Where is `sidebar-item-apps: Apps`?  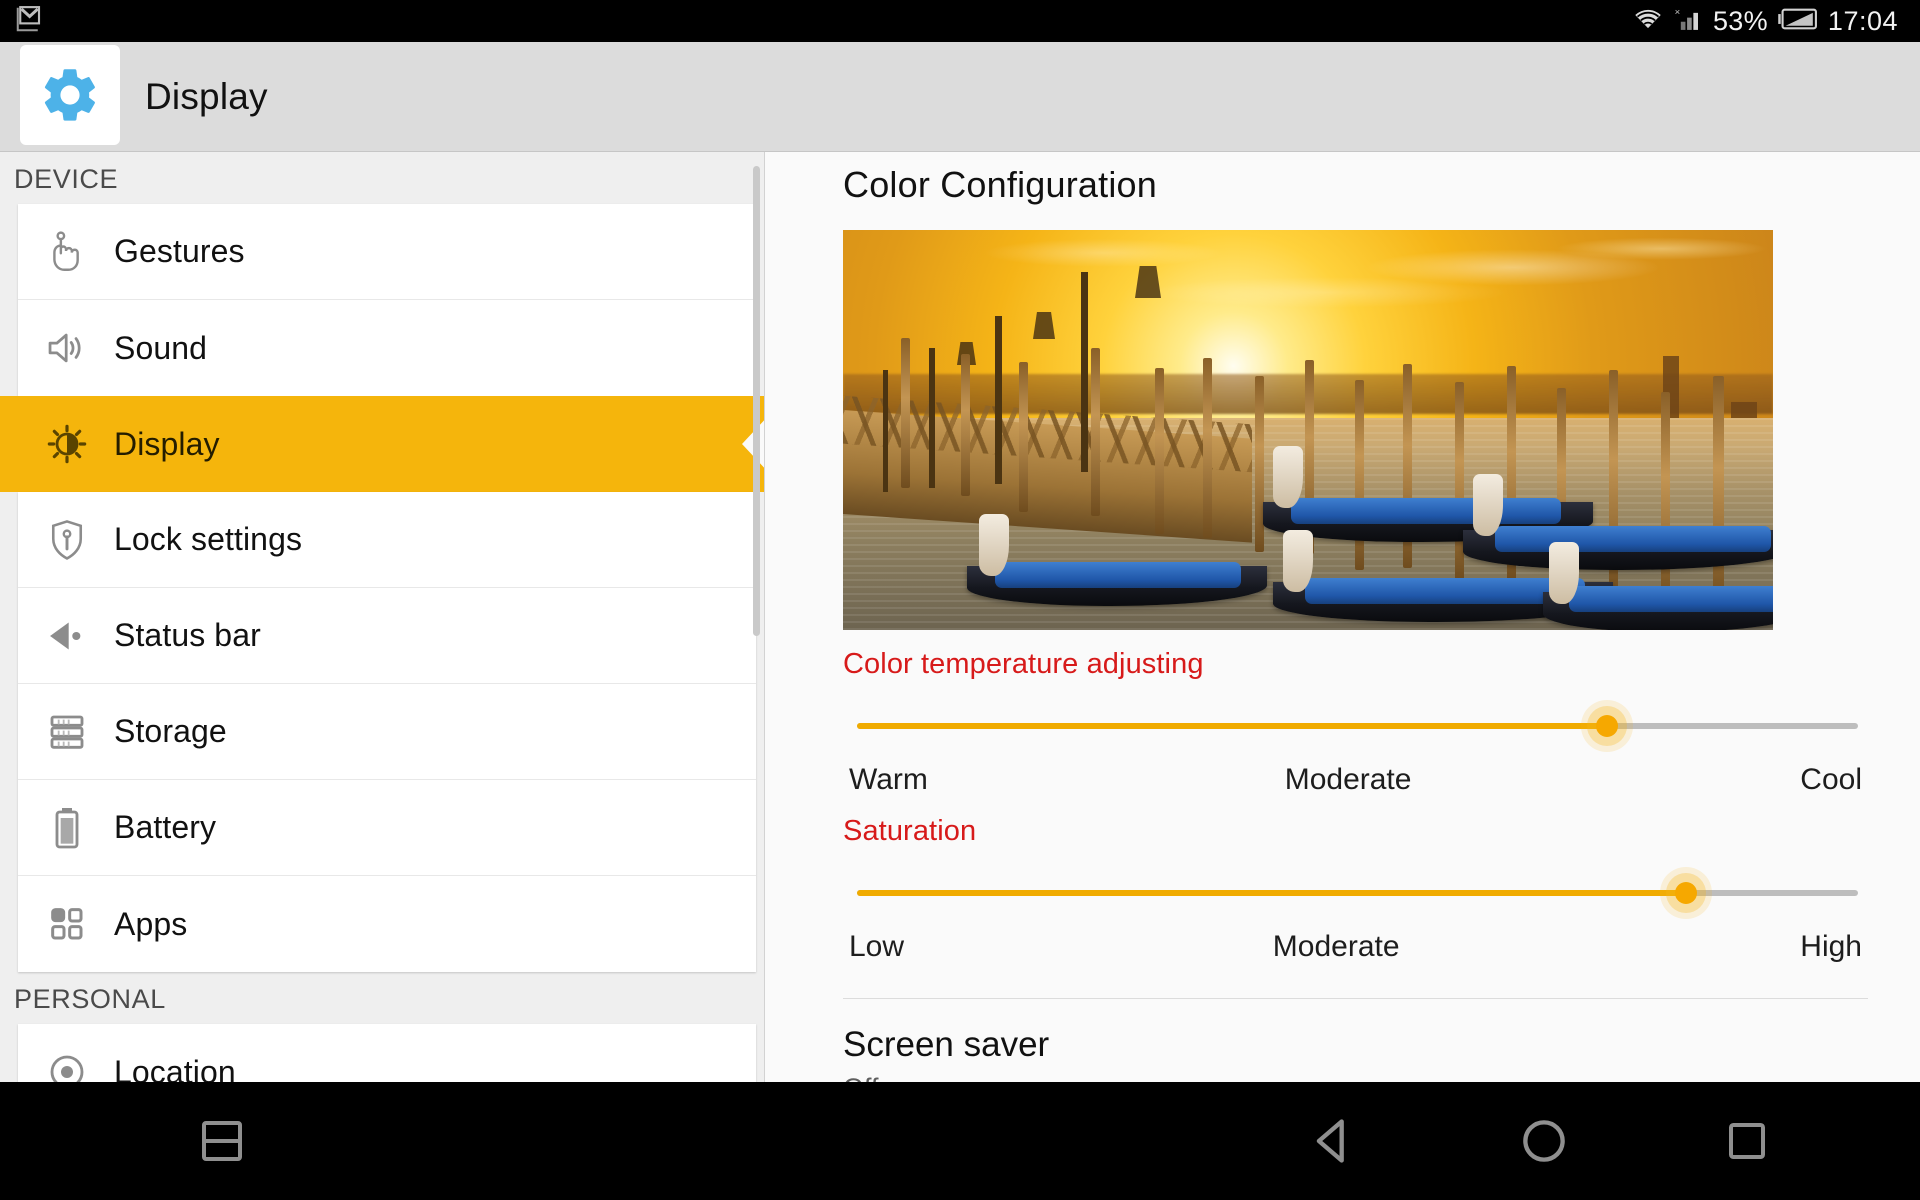
sidebar-item-apps: Apps is located at coordinates (387, 924).